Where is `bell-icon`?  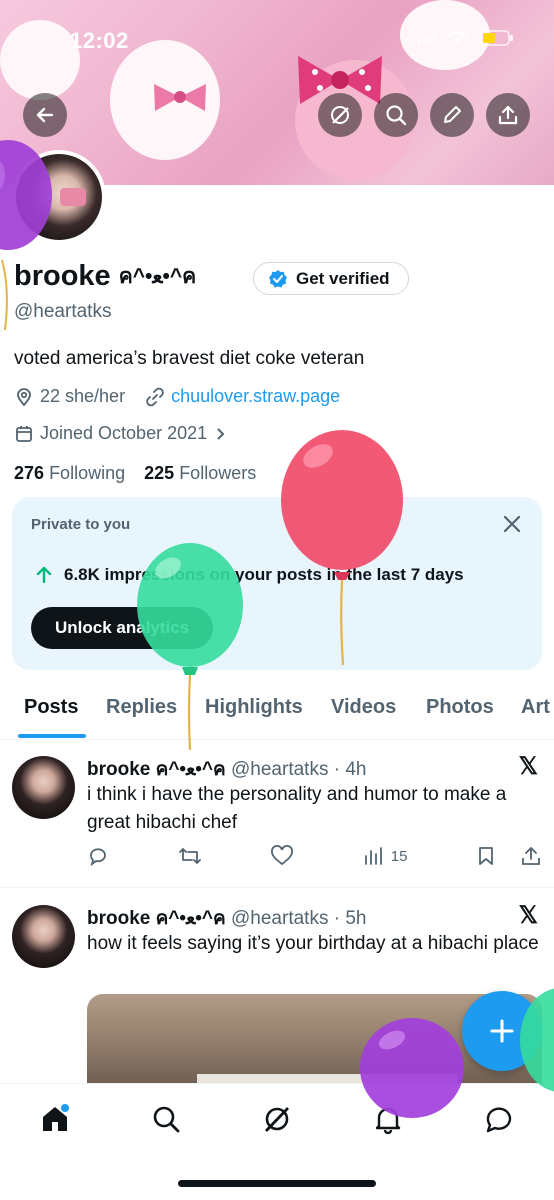 bell-icon is located at coordinates (388, 1120).